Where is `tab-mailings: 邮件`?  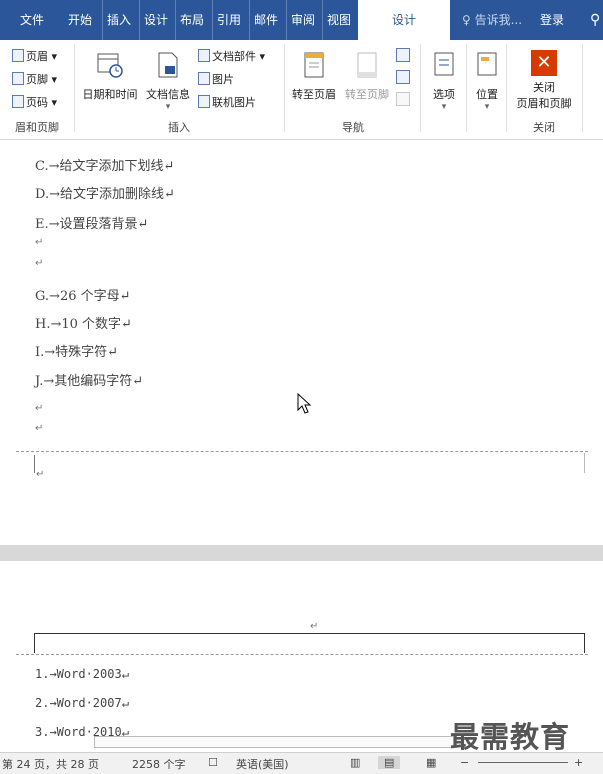
tab-mailings: 邮件 is located at coordinates (263, 20).